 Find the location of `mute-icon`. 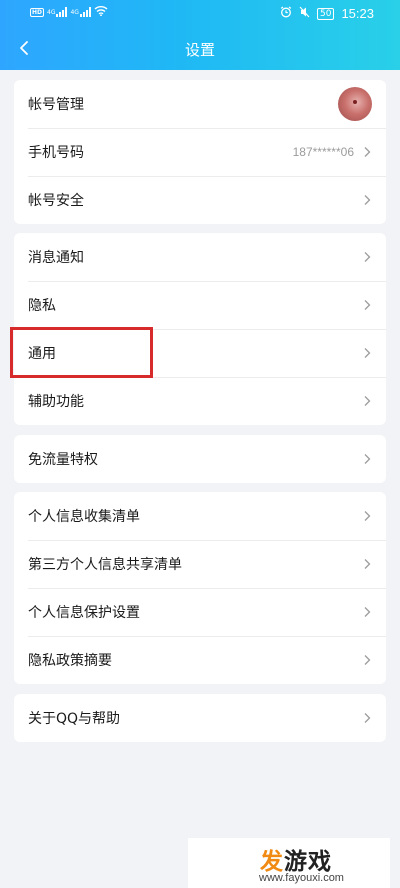

mute-icon is located at coordinates (304, 13).